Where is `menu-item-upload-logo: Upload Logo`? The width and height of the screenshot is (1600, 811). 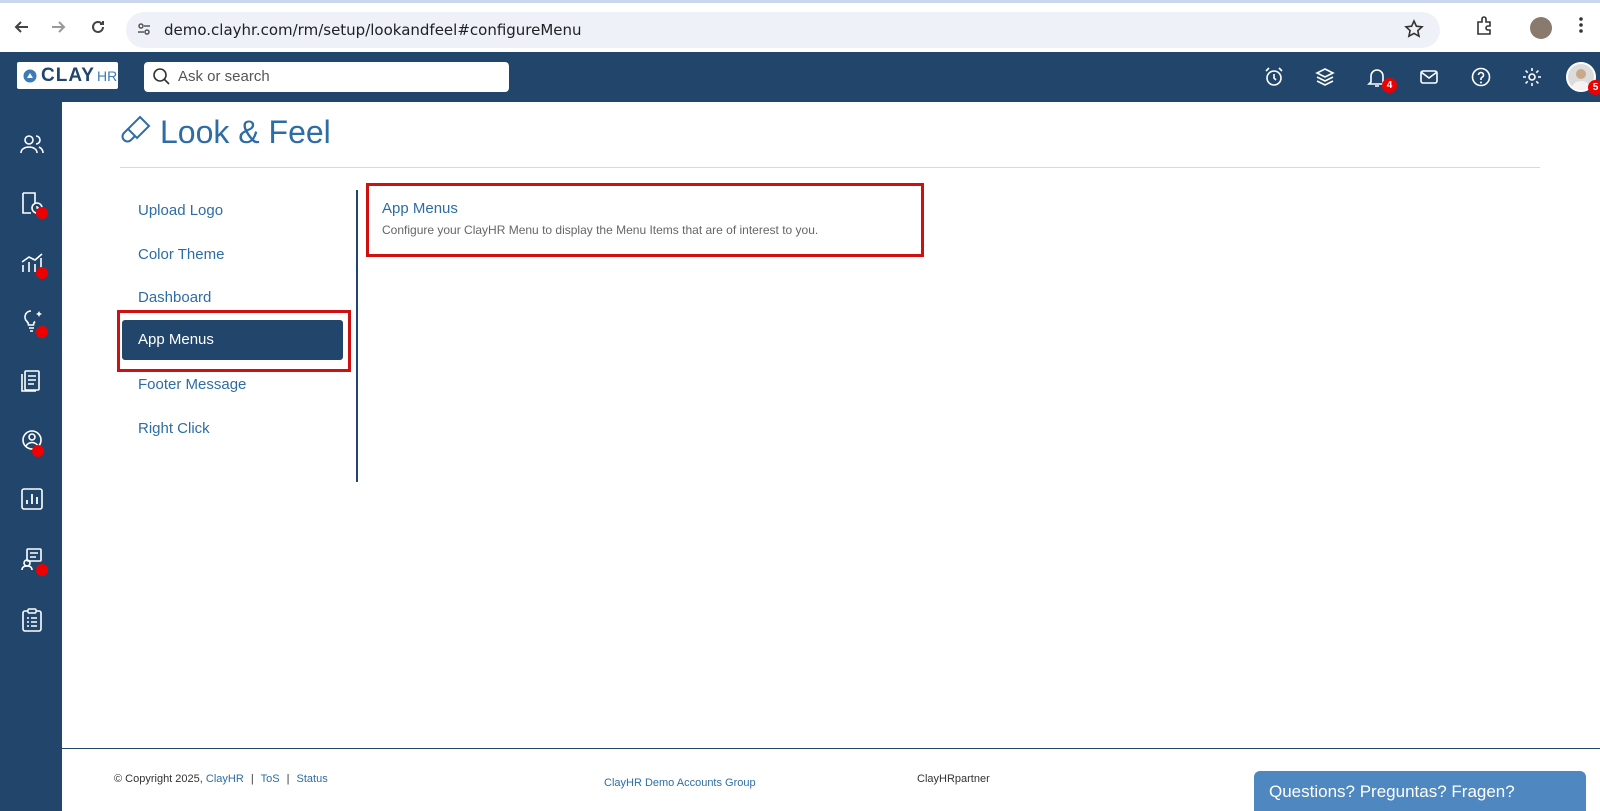
menu-item-upload-logo: Upload Logo is located at coordinates (180, 210).